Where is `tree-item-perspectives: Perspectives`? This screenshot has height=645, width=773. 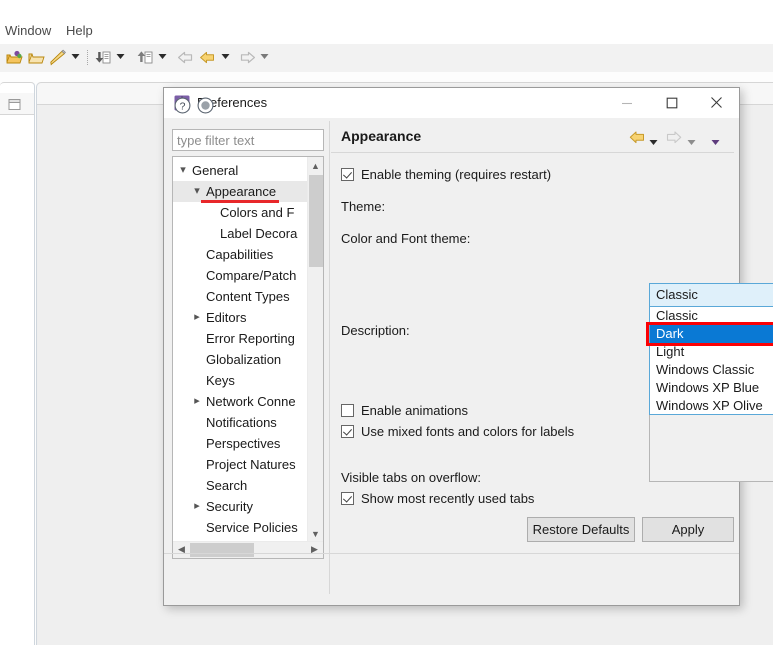
tree-item-perspectives: Perspectives is located at coordinates (241, 443).